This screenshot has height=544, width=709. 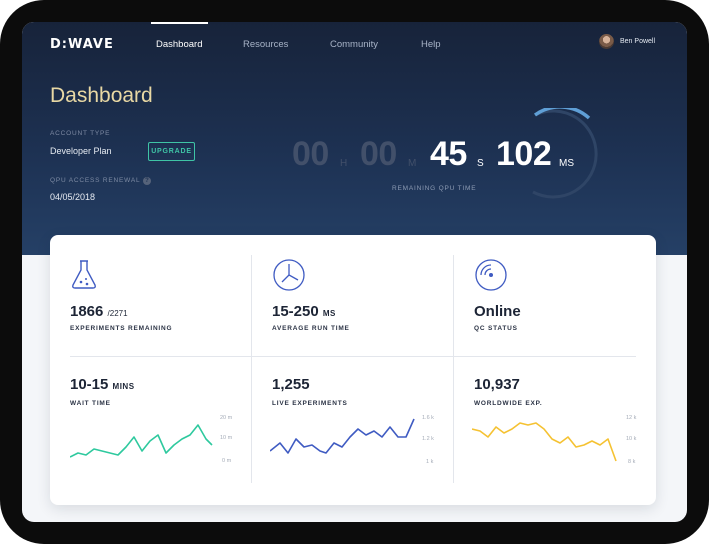 What do you see at coordinates (141, 441) in the screenshot?
I see `wait-time-sparkline` at bounding box center [141, 441].